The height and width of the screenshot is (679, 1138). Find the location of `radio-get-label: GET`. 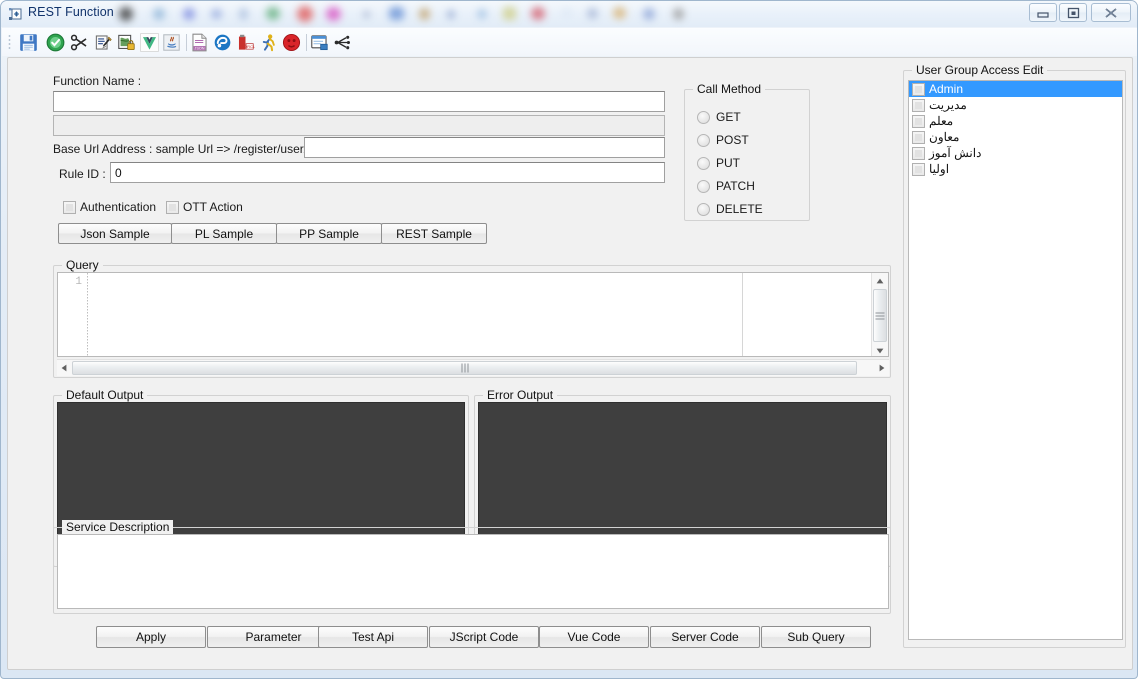

radio-get-label: GET is located at coordinates (728, 117).